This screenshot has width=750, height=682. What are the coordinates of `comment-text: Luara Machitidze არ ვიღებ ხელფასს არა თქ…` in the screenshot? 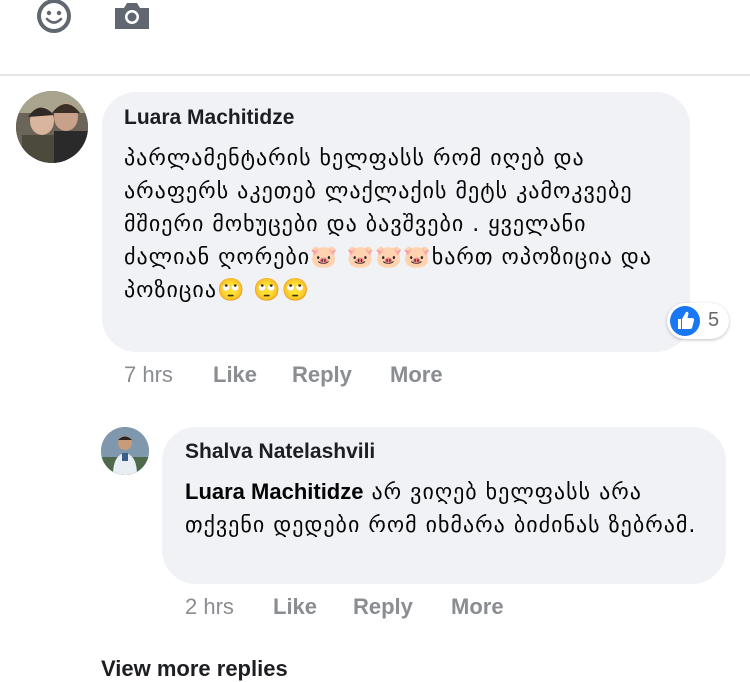 It's located at (447, 508).